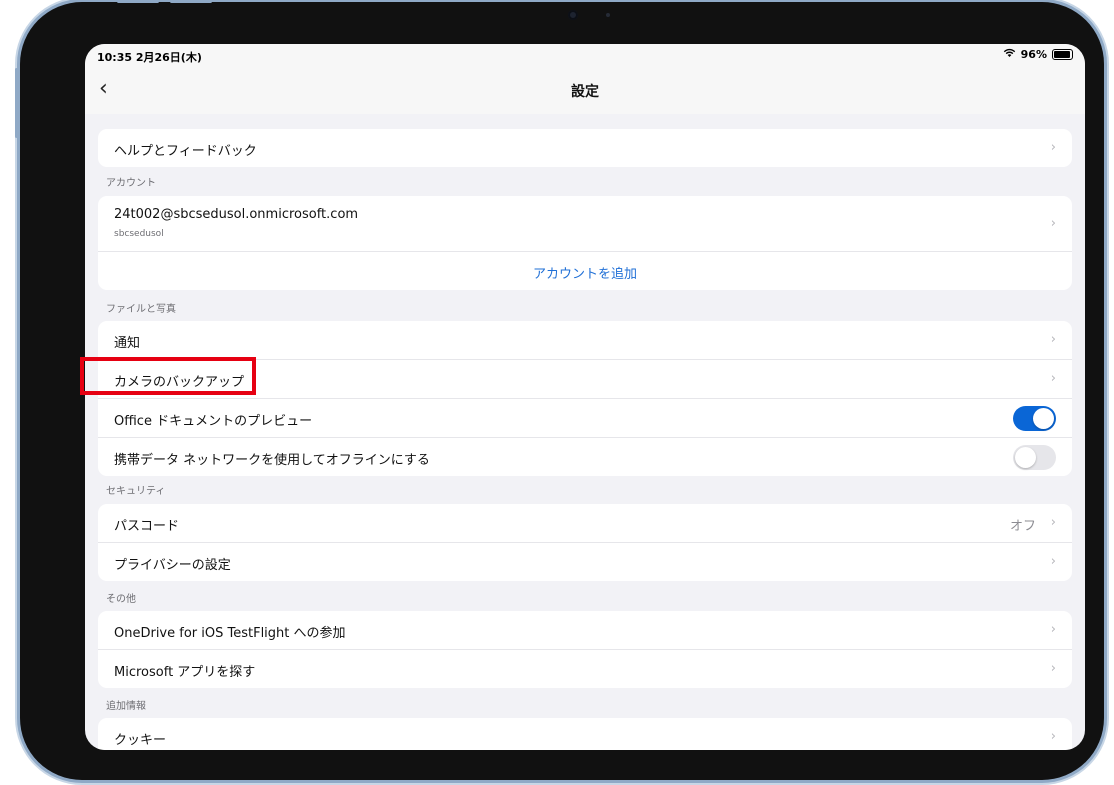  Describe the element at coordinates (585, 669) in the screenshot. I see `find-apps-row: Microsoft アプリを探す ›` at that location.